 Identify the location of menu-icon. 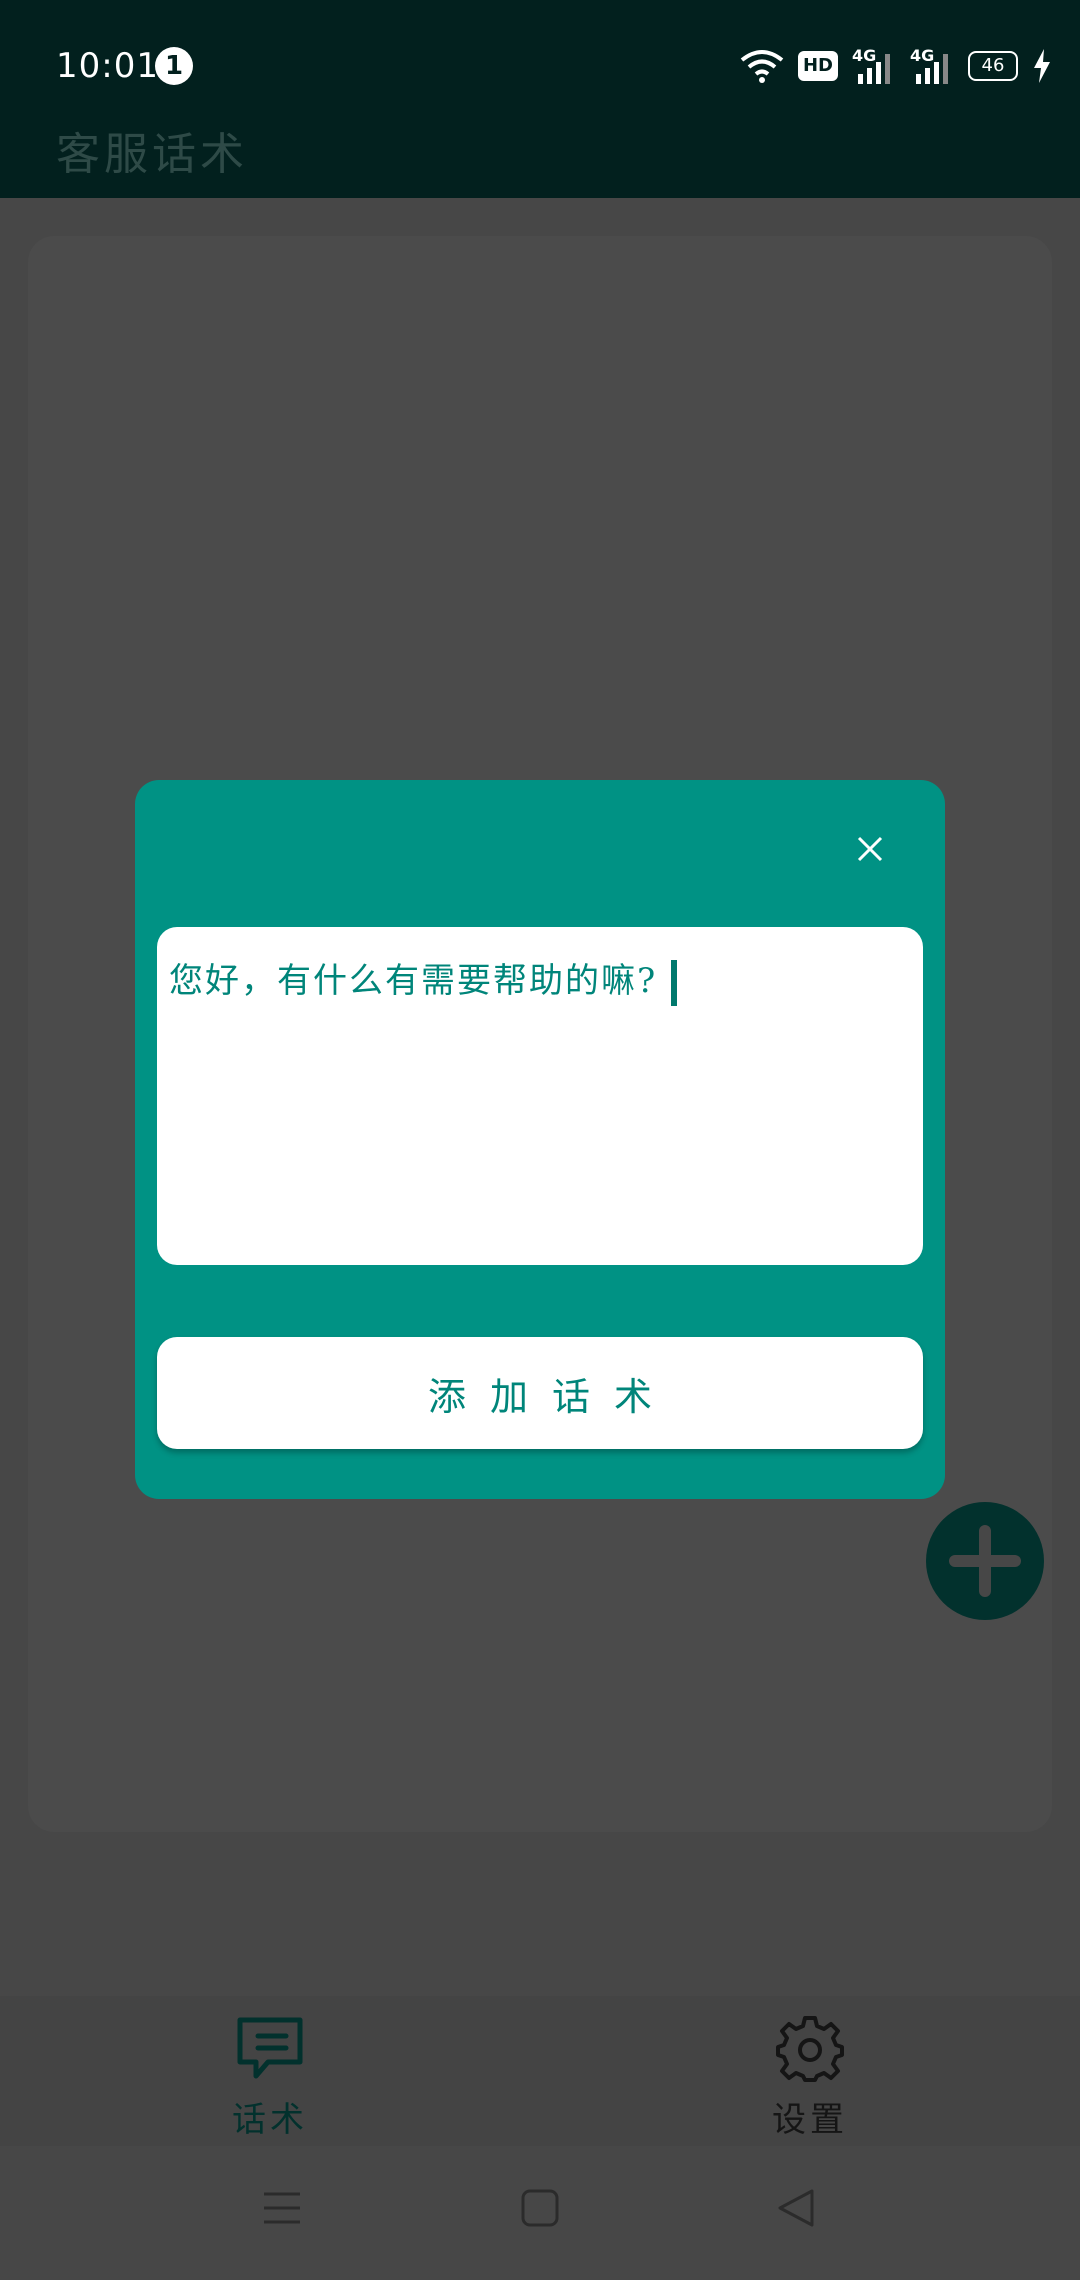
(282, 2208).